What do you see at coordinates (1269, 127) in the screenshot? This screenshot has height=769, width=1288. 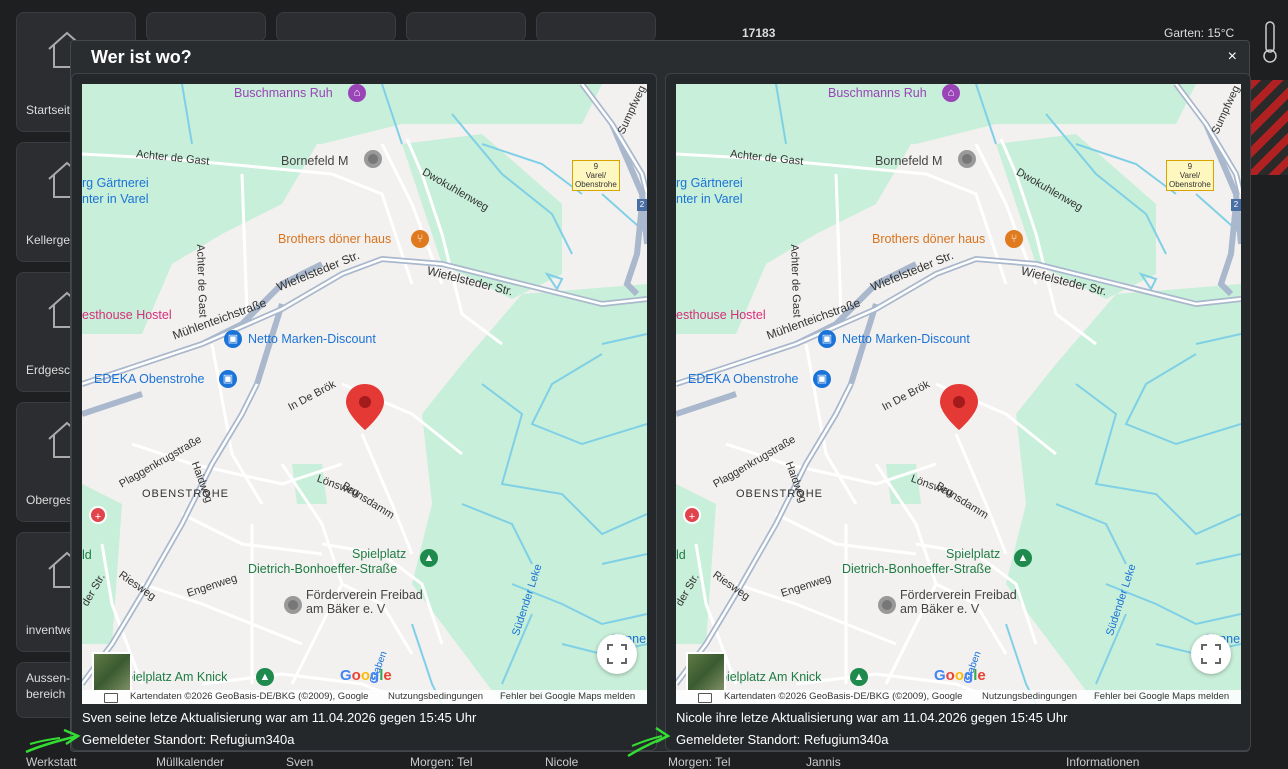 I see `alert-stripes` at bounding box center [1269, 127].